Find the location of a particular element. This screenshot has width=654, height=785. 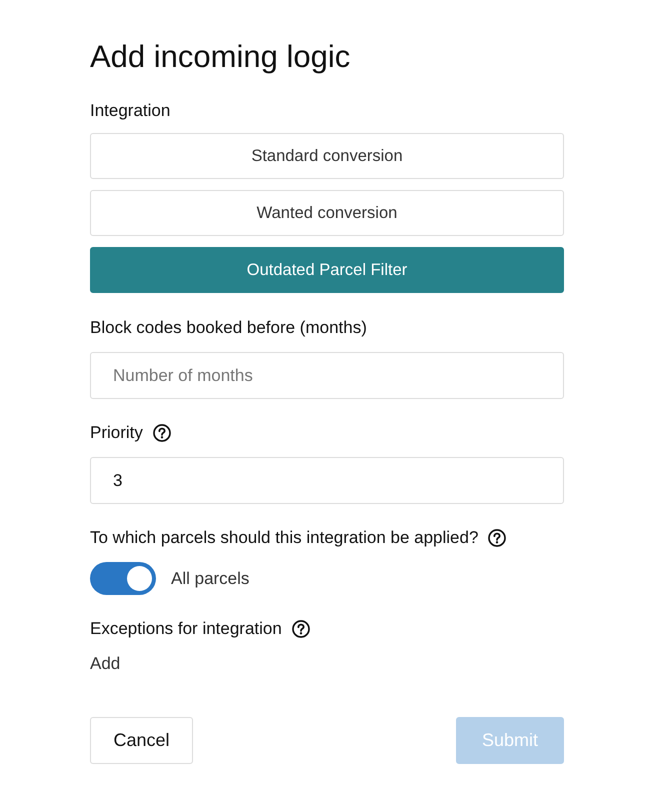

toggle-label: All parcels is located at coordinates (210, 579).